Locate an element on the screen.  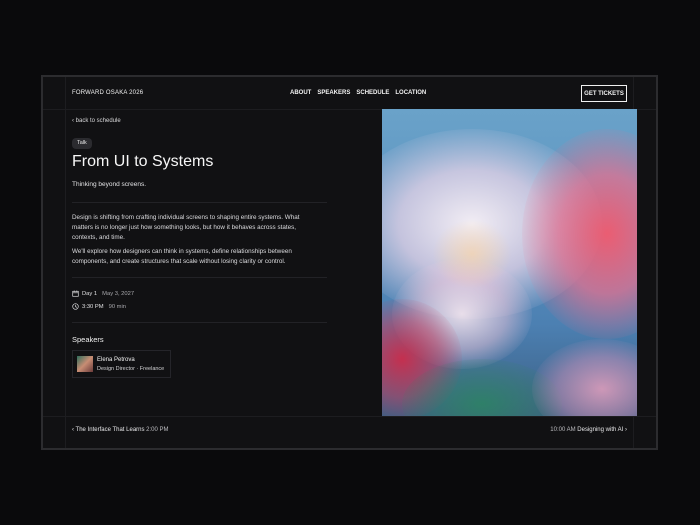
next-talk-title: Designing with AI › is located at coordinates (602, 430).